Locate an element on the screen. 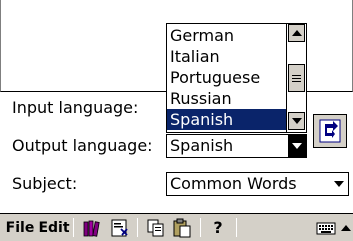  scroll-down-button is located at coordinates (296, 121).